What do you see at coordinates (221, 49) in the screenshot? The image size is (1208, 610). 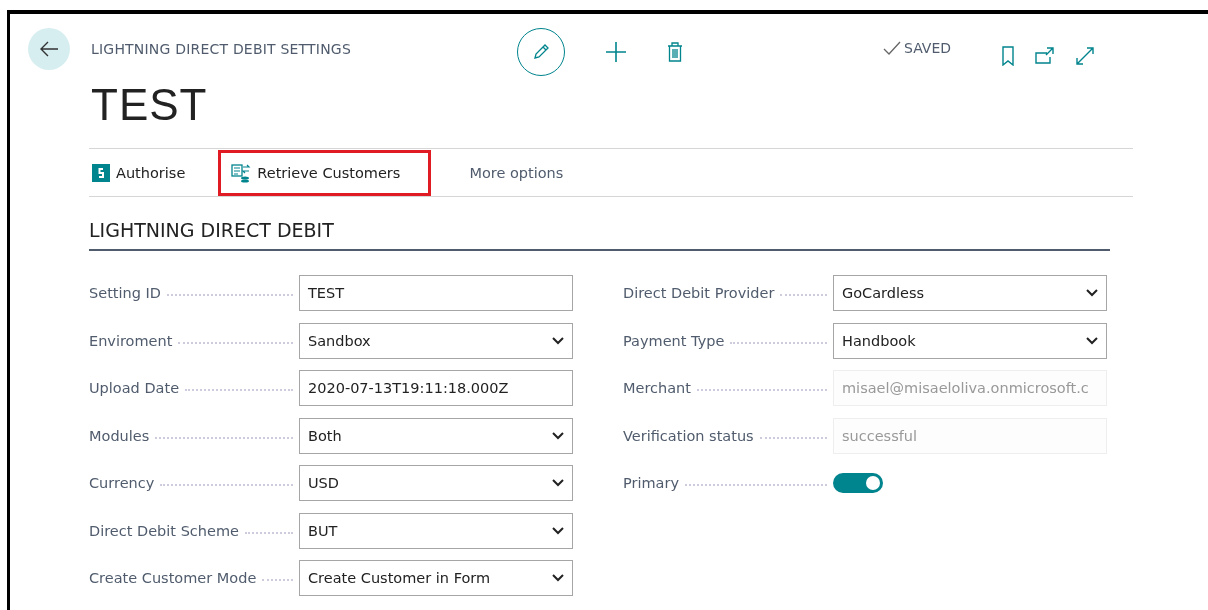 I see `page-caption: LIGHTNING DIRECT DEBIT SETTINGS` at bounding box center [221, 49].